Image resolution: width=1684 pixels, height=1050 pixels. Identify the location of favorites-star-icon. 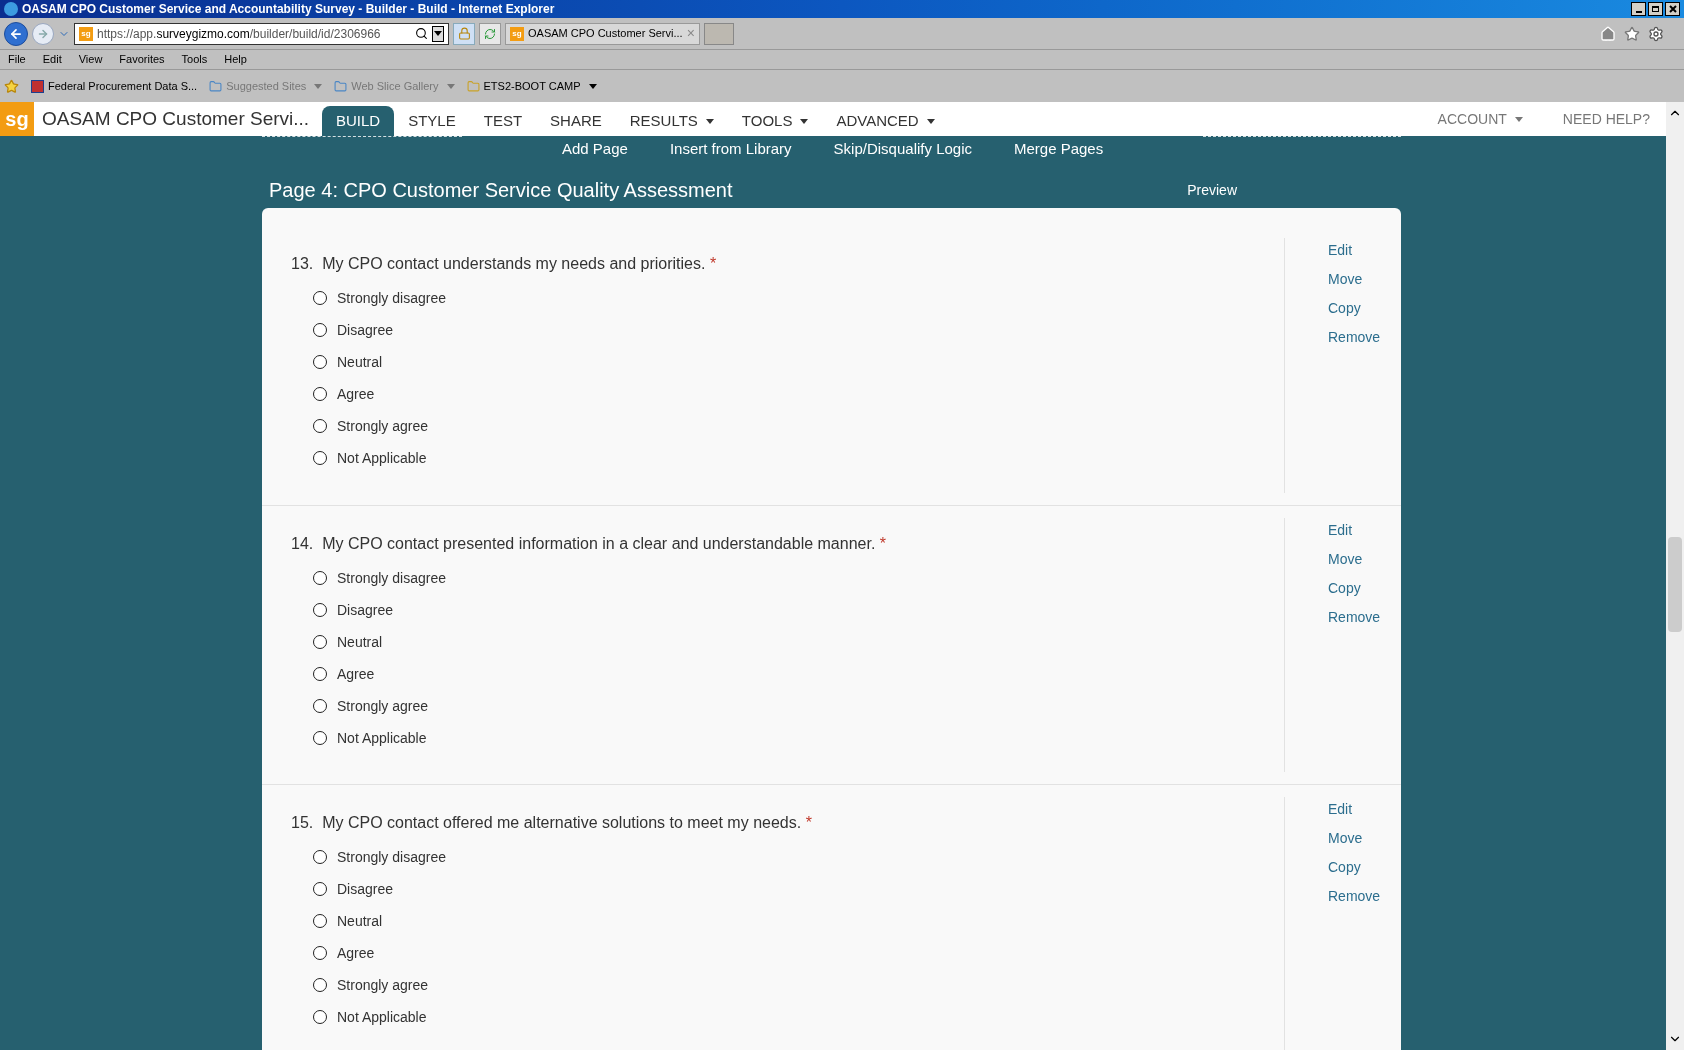
(11, 86).